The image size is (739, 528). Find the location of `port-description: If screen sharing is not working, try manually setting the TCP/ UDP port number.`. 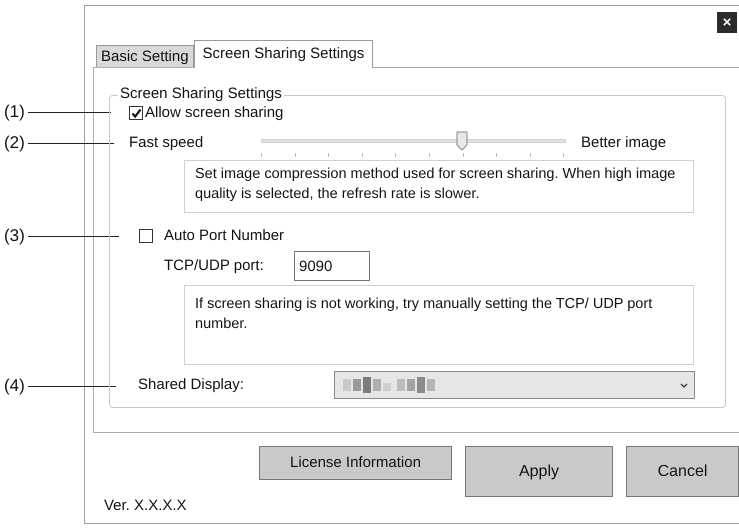

port-description: If screen sharing is not working, try manually setting the TCP/ UDP port number. is located at coordinates (439, 325).